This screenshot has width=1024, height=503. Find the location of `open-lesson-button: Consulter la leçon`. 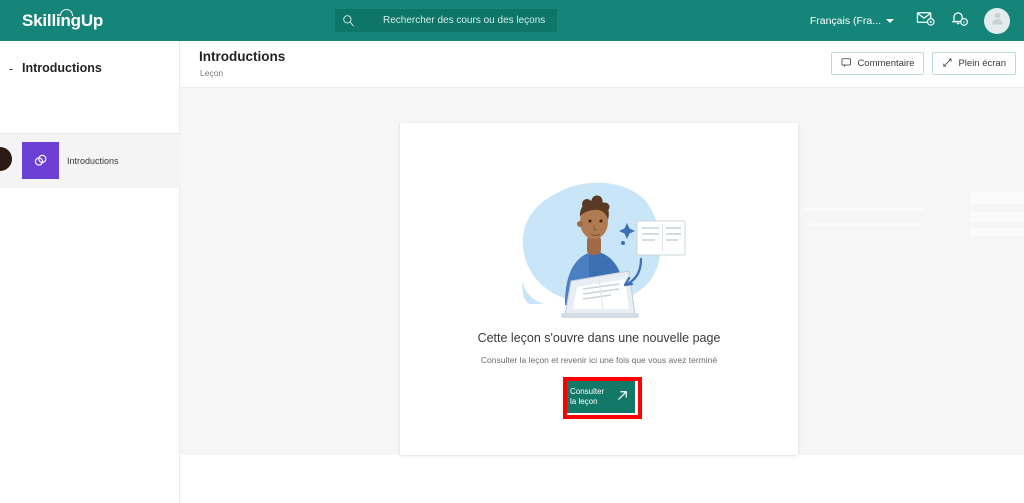

open-lesson-button: Consulter la leçon is located at coordinates (599, 397).